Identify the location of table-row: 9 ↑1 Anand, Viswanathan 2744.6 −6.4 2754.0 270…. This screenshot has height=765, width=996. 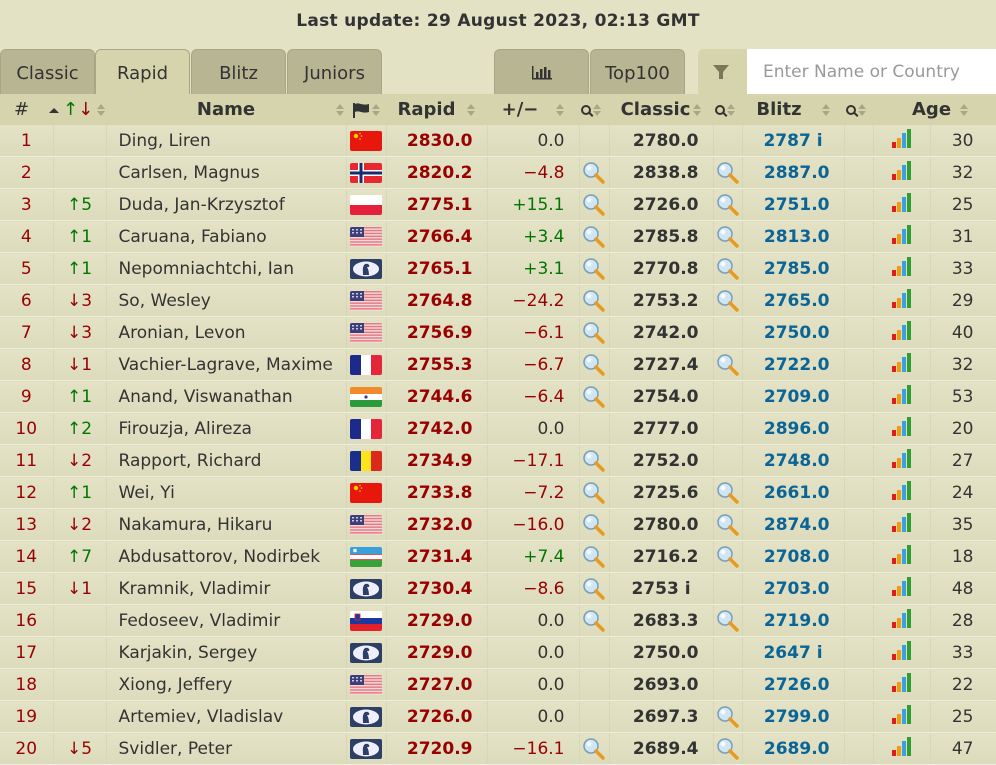
(498, 396).